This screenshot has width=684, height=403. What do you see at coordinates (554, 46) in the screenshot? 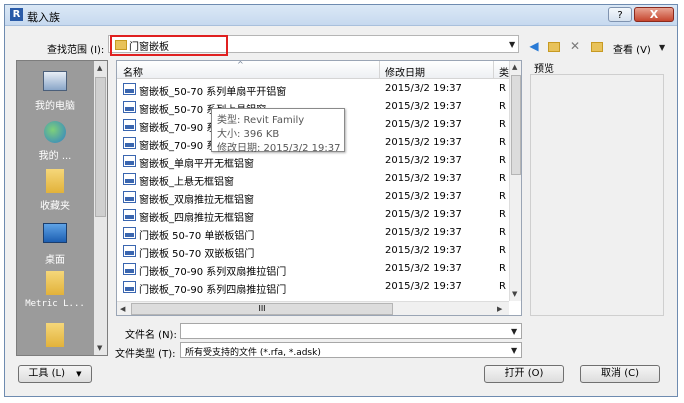
I see `up-folder-icon` at bounding box center [554, 46].